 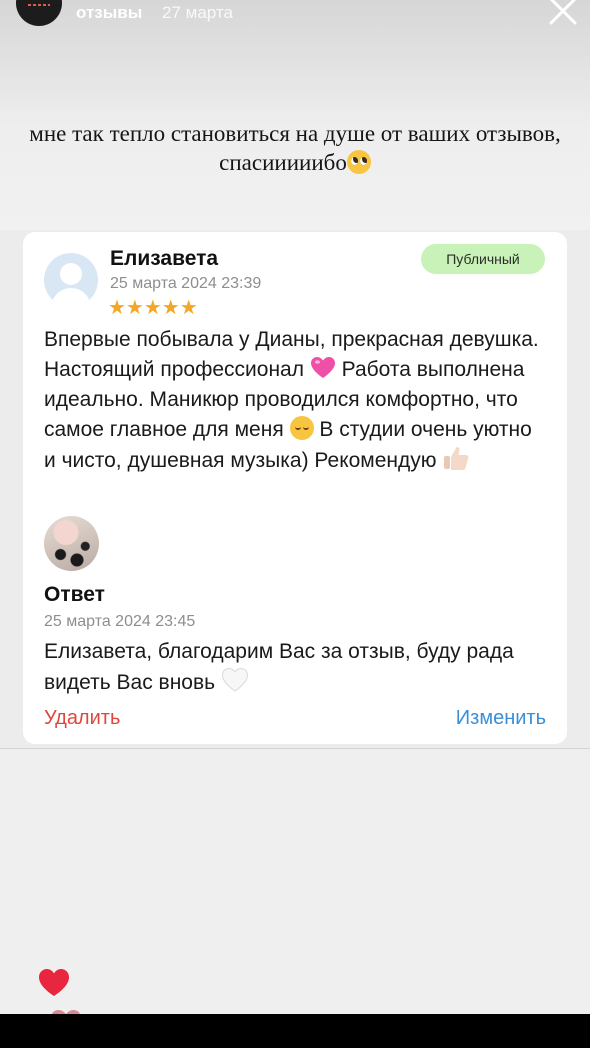 What do you see at coordinates (295, 20) in the screenshot?
I see `story-header: отзывы 27 марта` at bounding box center [295, 20].